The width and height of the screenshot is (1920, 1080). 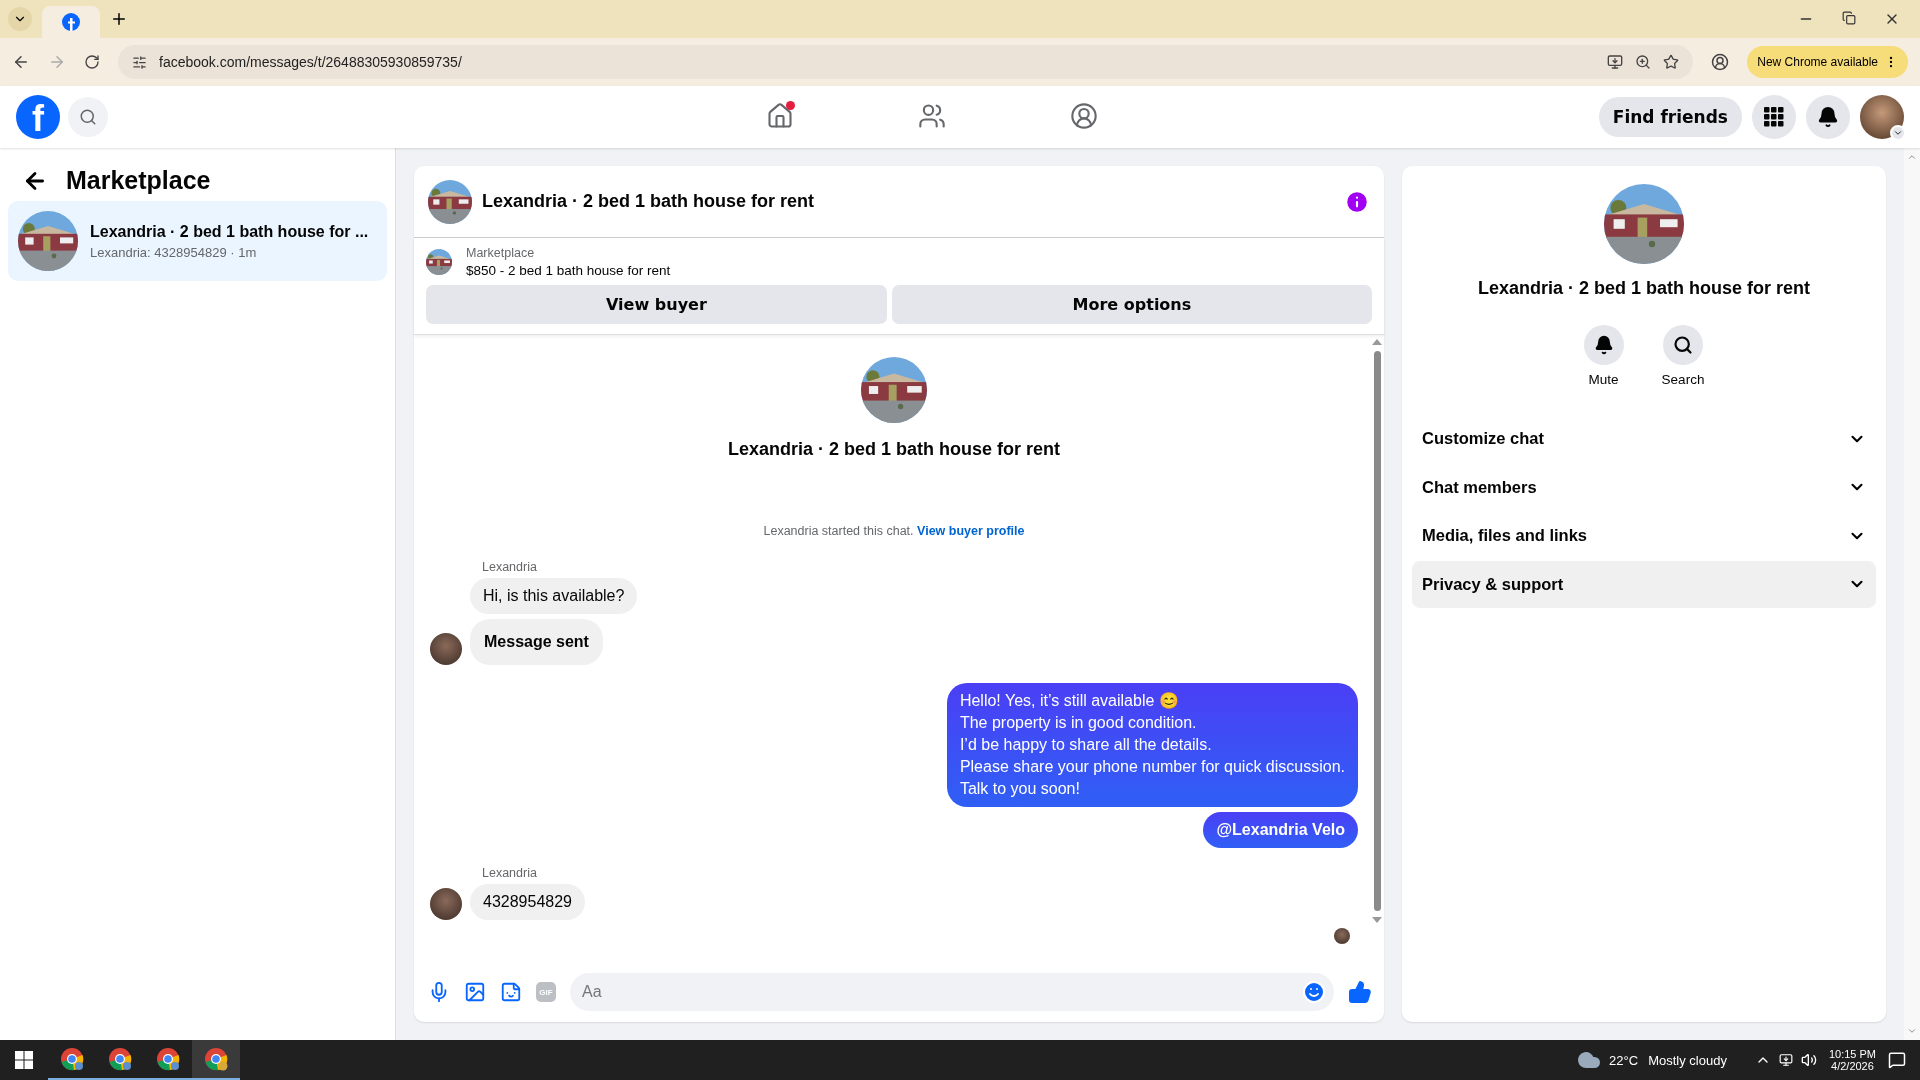 What do you see at coordinates (501, 253) in the screenshot?
I see `listing-label: Marketplace` at bounding box center [501, 253].